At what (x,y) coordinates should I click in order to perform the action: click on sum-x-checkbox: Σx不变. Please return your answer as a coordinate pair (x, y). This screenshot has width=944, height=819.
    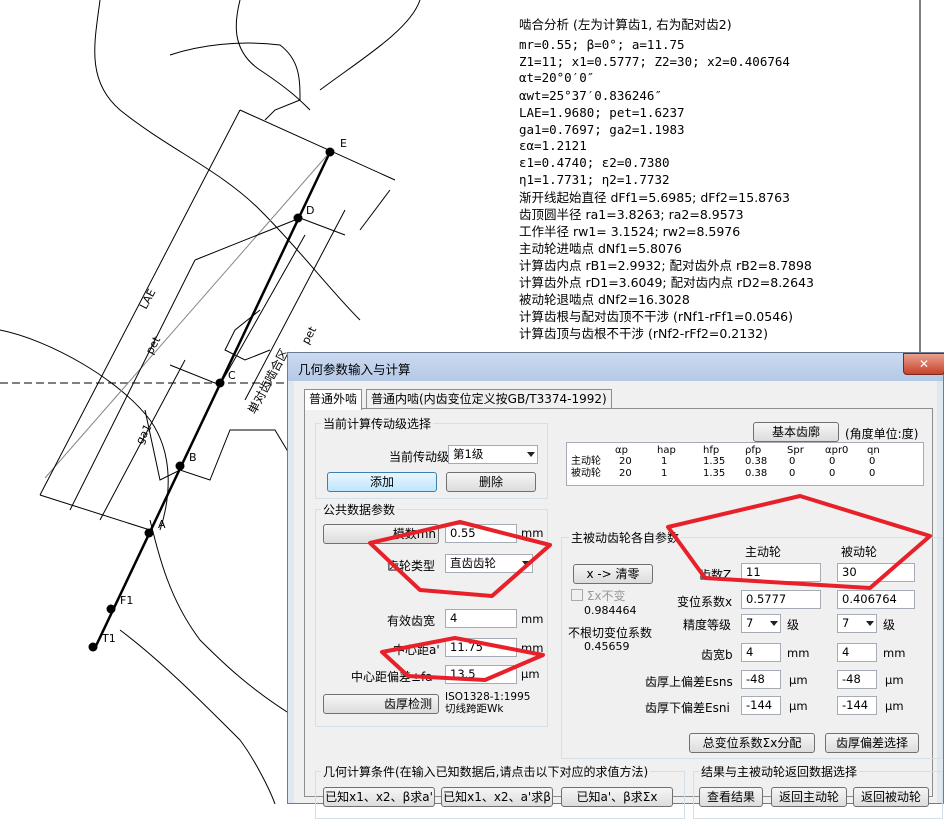
    Looking at the image, I should click on (598, 595).